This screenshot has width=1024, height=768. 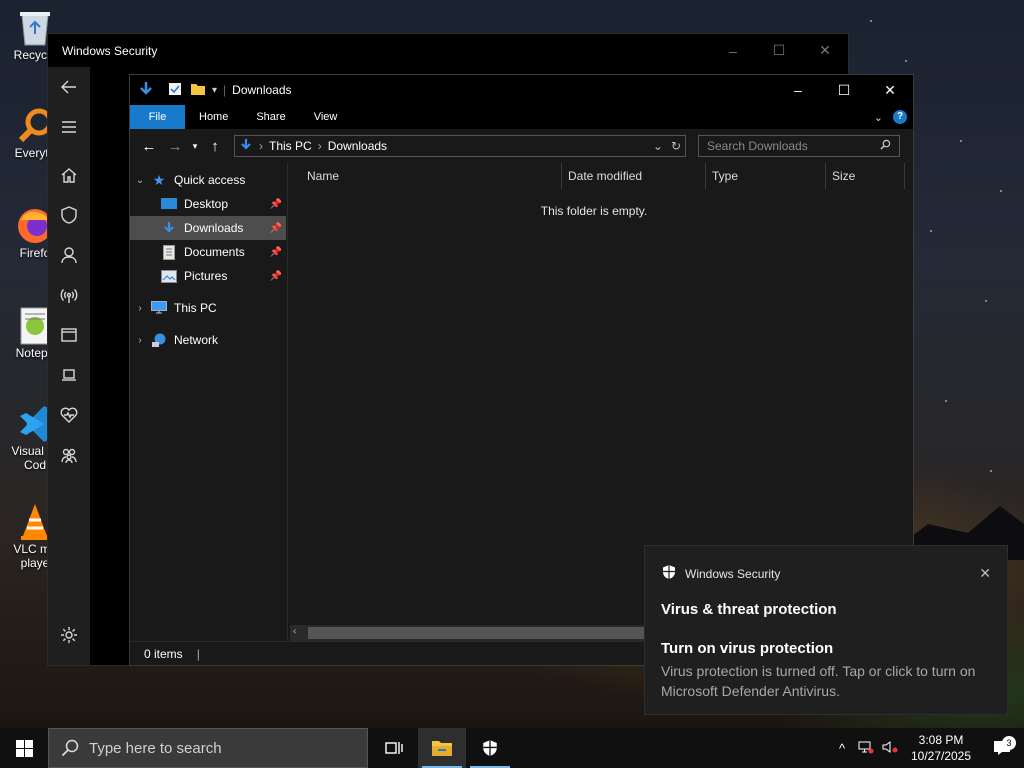 What do you see at coordinates (779, 50) in the screenshot?
I see `maximize-button: ☐` at bounding box center [779, 50].